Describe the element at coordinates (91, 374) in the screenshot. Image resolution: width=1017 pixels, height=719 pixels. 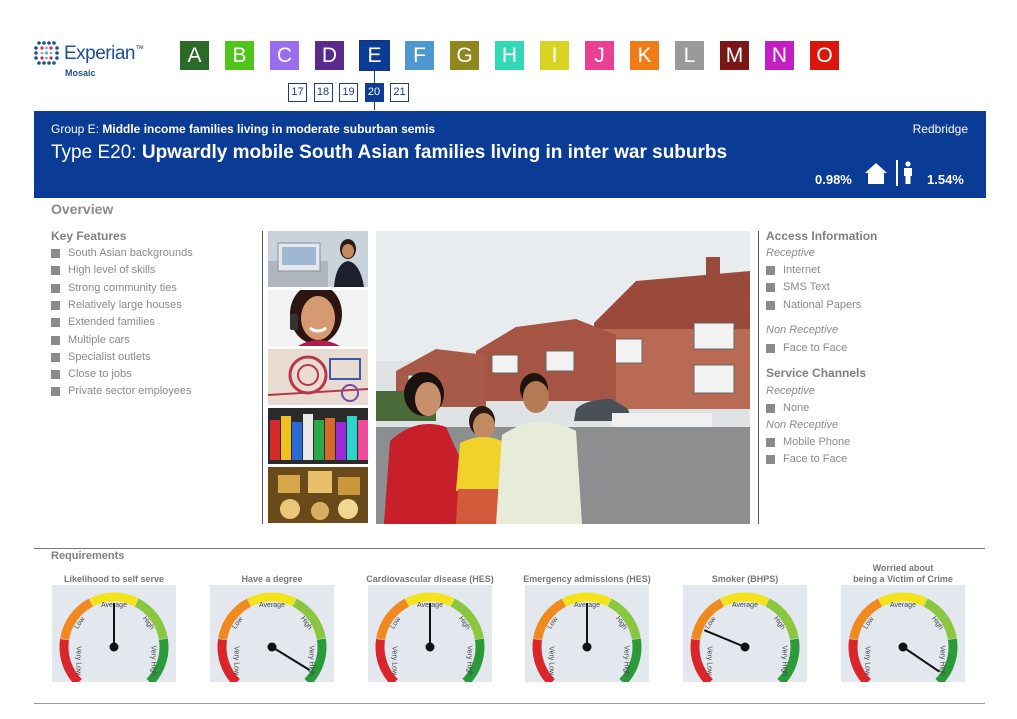
I see `key-feature-item: Close to jobs` at that location.